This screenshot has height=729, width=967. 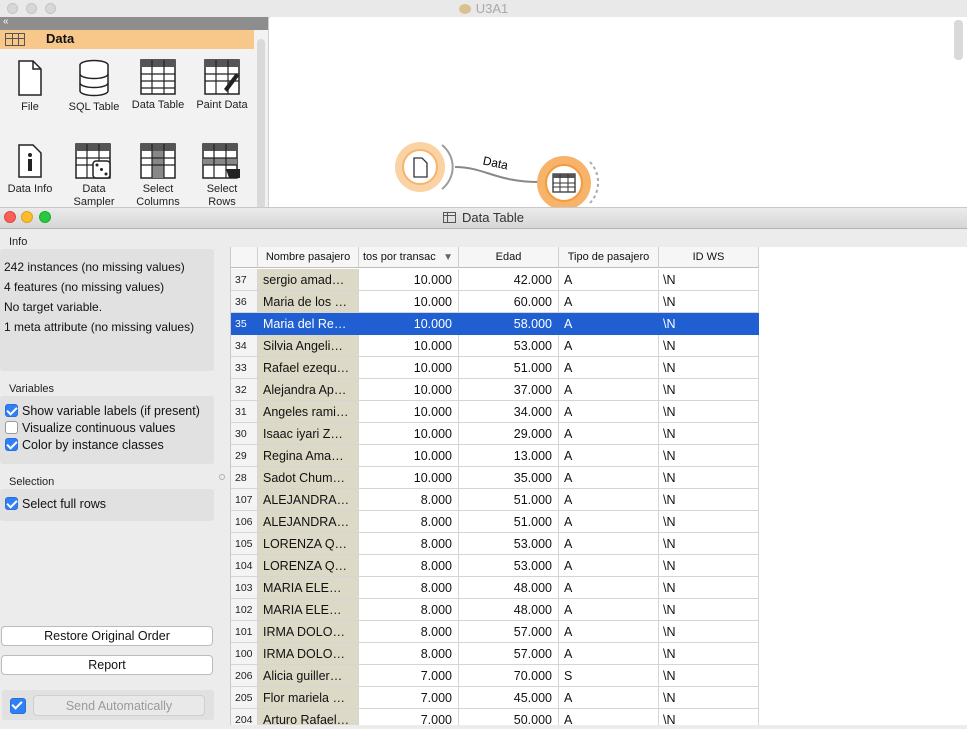 What do you see at coordinates (244, 566) in the screenshot?
I see `row-index: 104` at bounding box center [244, 566].